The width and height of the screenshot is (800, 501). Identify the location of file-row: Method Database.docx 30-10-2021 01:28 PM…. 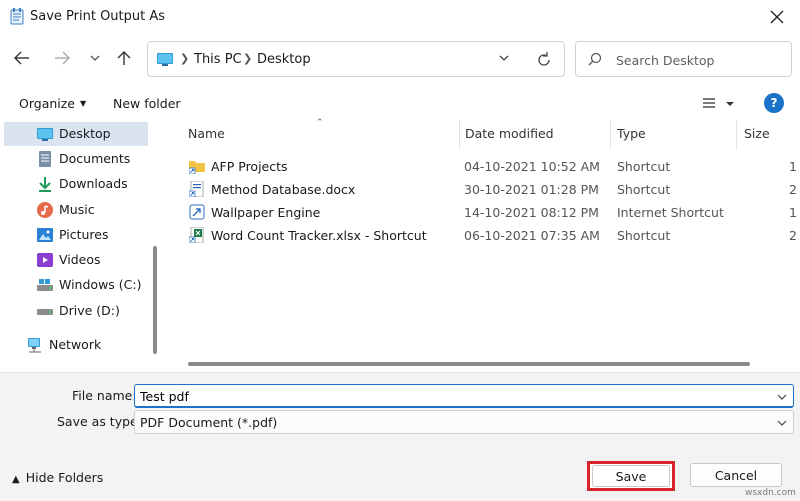
(492, 189).